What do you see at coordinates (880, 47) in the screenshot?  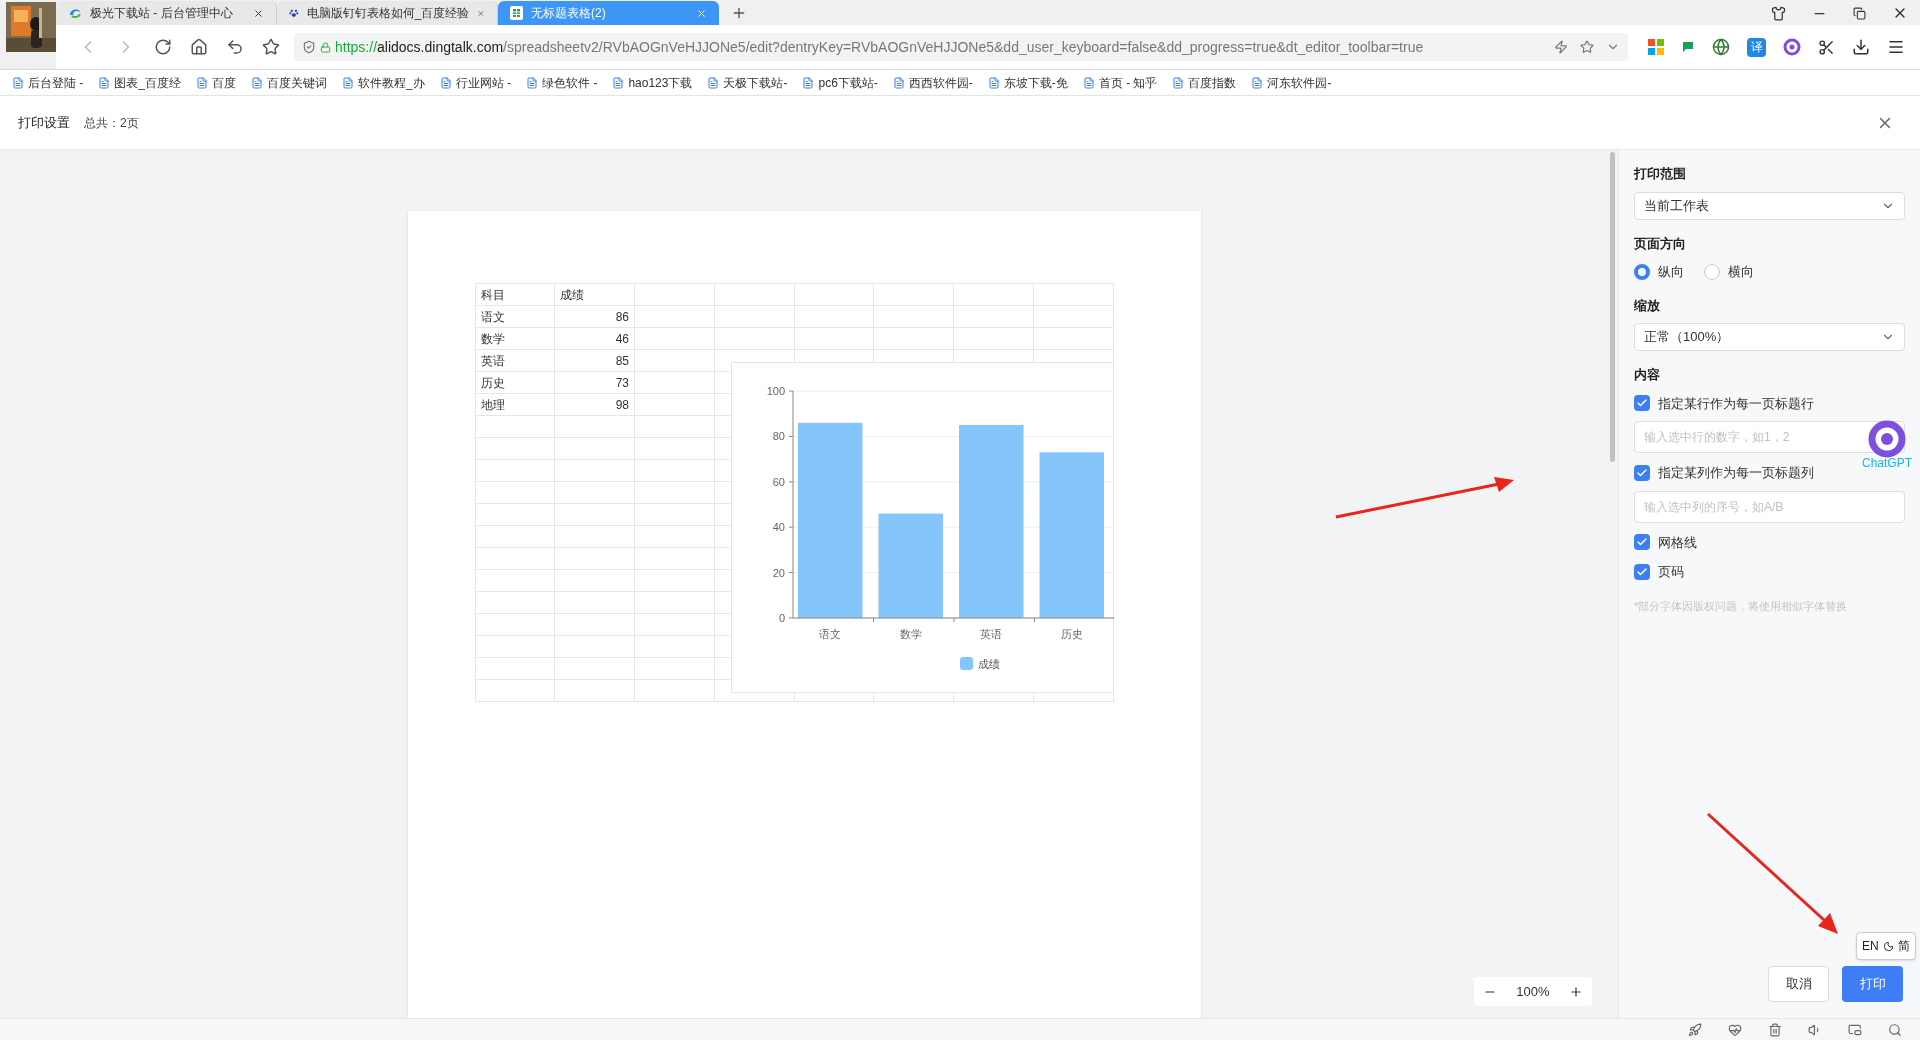 I see `url-text: https://alidocs.dingtalk.com/spreadsheetv2/RVbAOGnVeHJJONe5/edit?dentryKey=RVbAOGnVeHJJONe5&dd_user_keyboard=false&dd_progress=true&dt_editor_toolbar=true` at bounding box center [880, 47].